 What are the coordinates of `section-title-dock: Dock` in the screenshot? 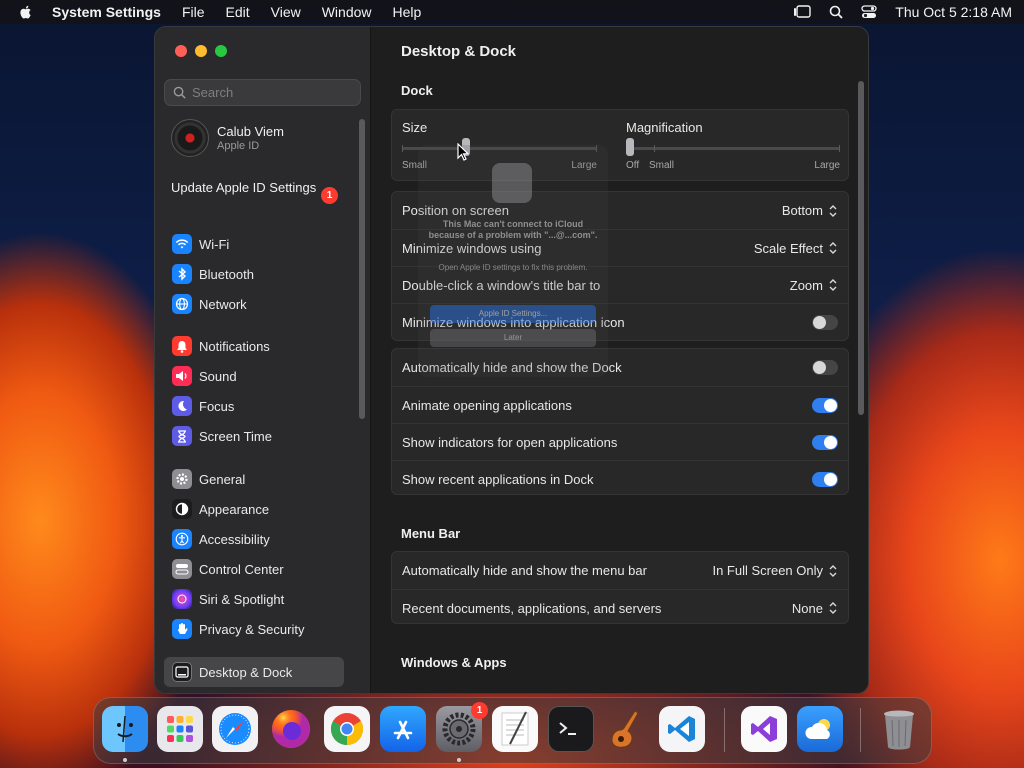 It's located at (417, 90).